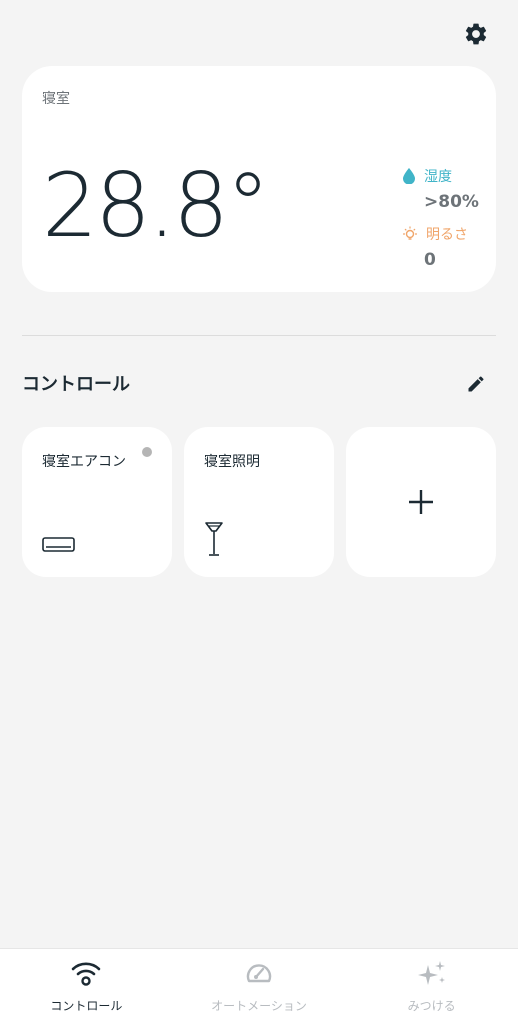 The image size is (518, 1024). What do you see at coordinates (430, 260) in the screenshot?
I see `brightness-value: 0` at bounding box center [430, 260].